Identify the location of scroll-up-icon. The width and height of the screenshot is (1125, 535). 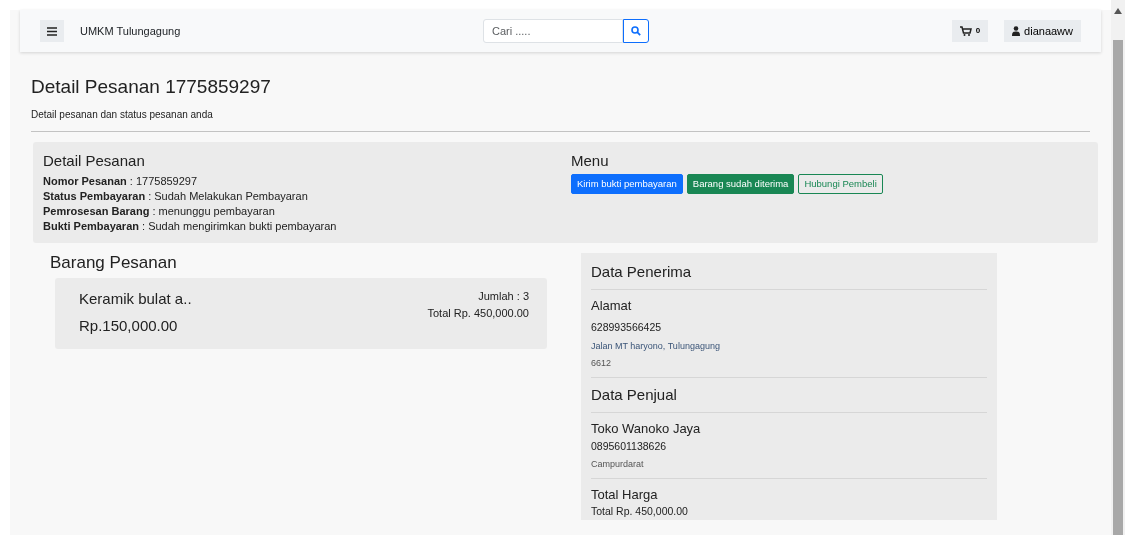
(1118, 11).